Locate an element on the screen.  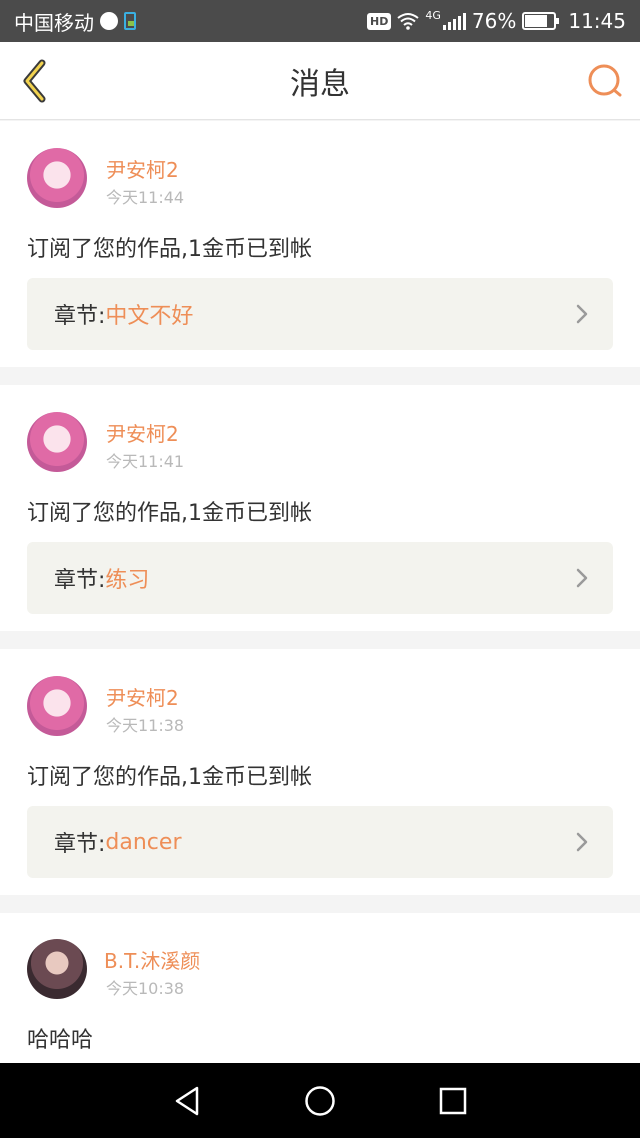
chevron-left-icon is located at coordinates (34, 81).